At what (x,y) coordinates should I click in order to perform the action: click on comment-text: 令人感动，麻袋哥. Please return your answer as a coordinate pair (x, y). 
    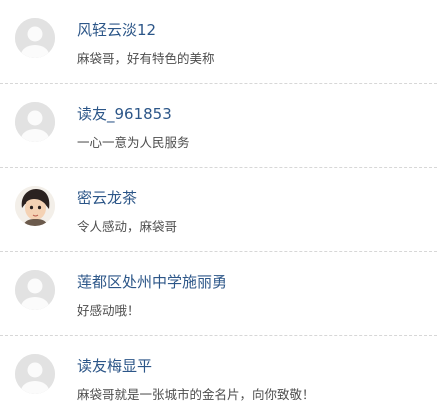
    Looking at the image, I should click on (127, 226).